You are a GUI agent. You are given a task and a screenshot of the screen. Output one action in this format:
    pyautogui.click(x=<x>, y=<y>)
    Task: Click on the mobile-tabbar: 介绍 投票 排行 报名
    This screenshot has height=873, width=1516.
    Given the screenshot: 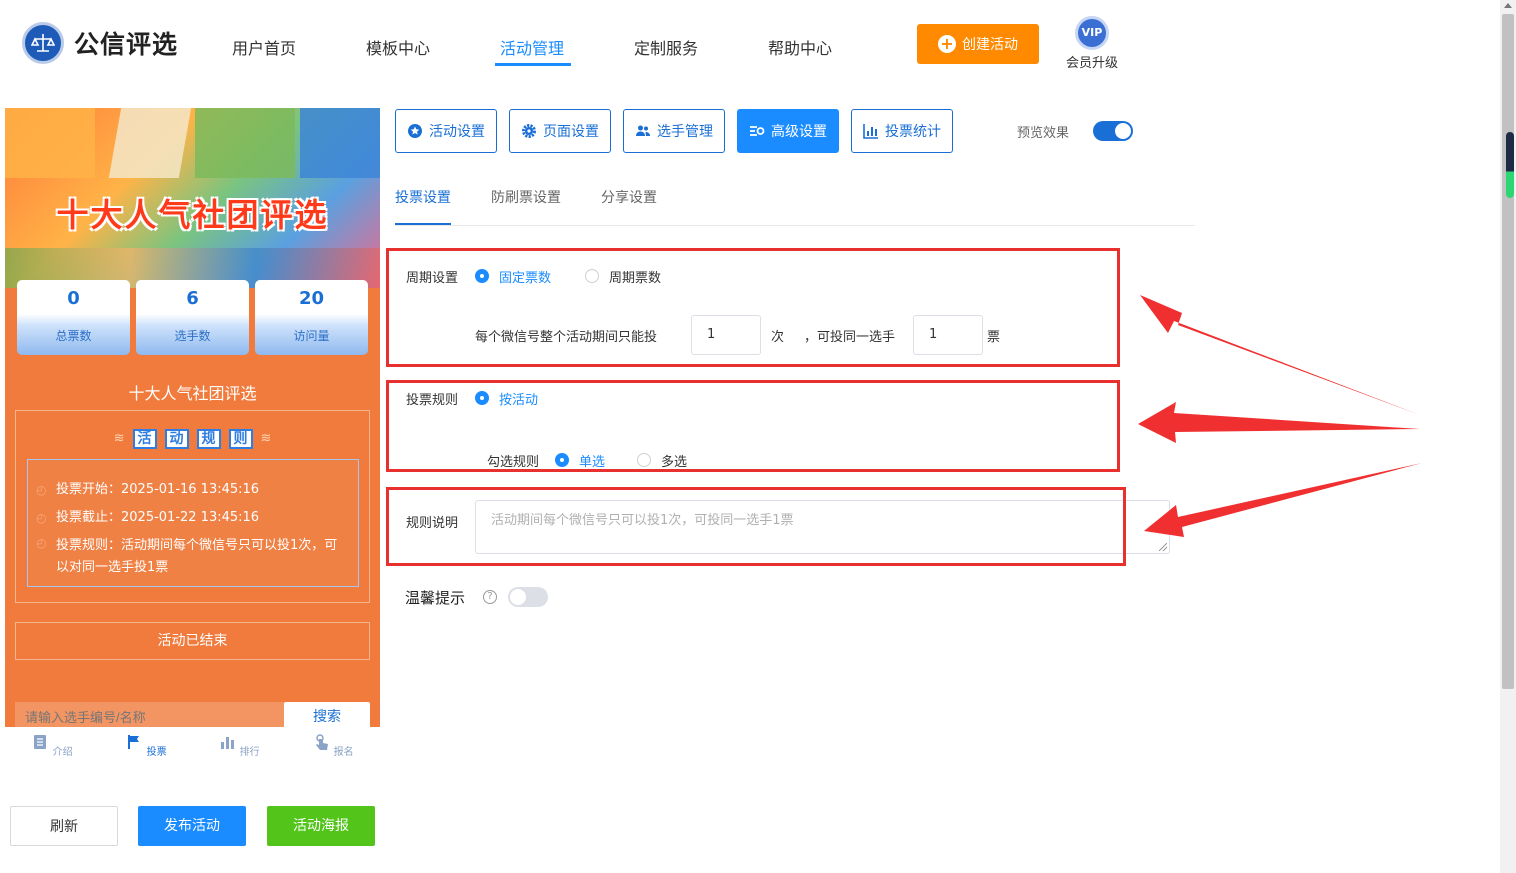 What is the action you would take?
    pyautogui.click(x=192, y=752)
    